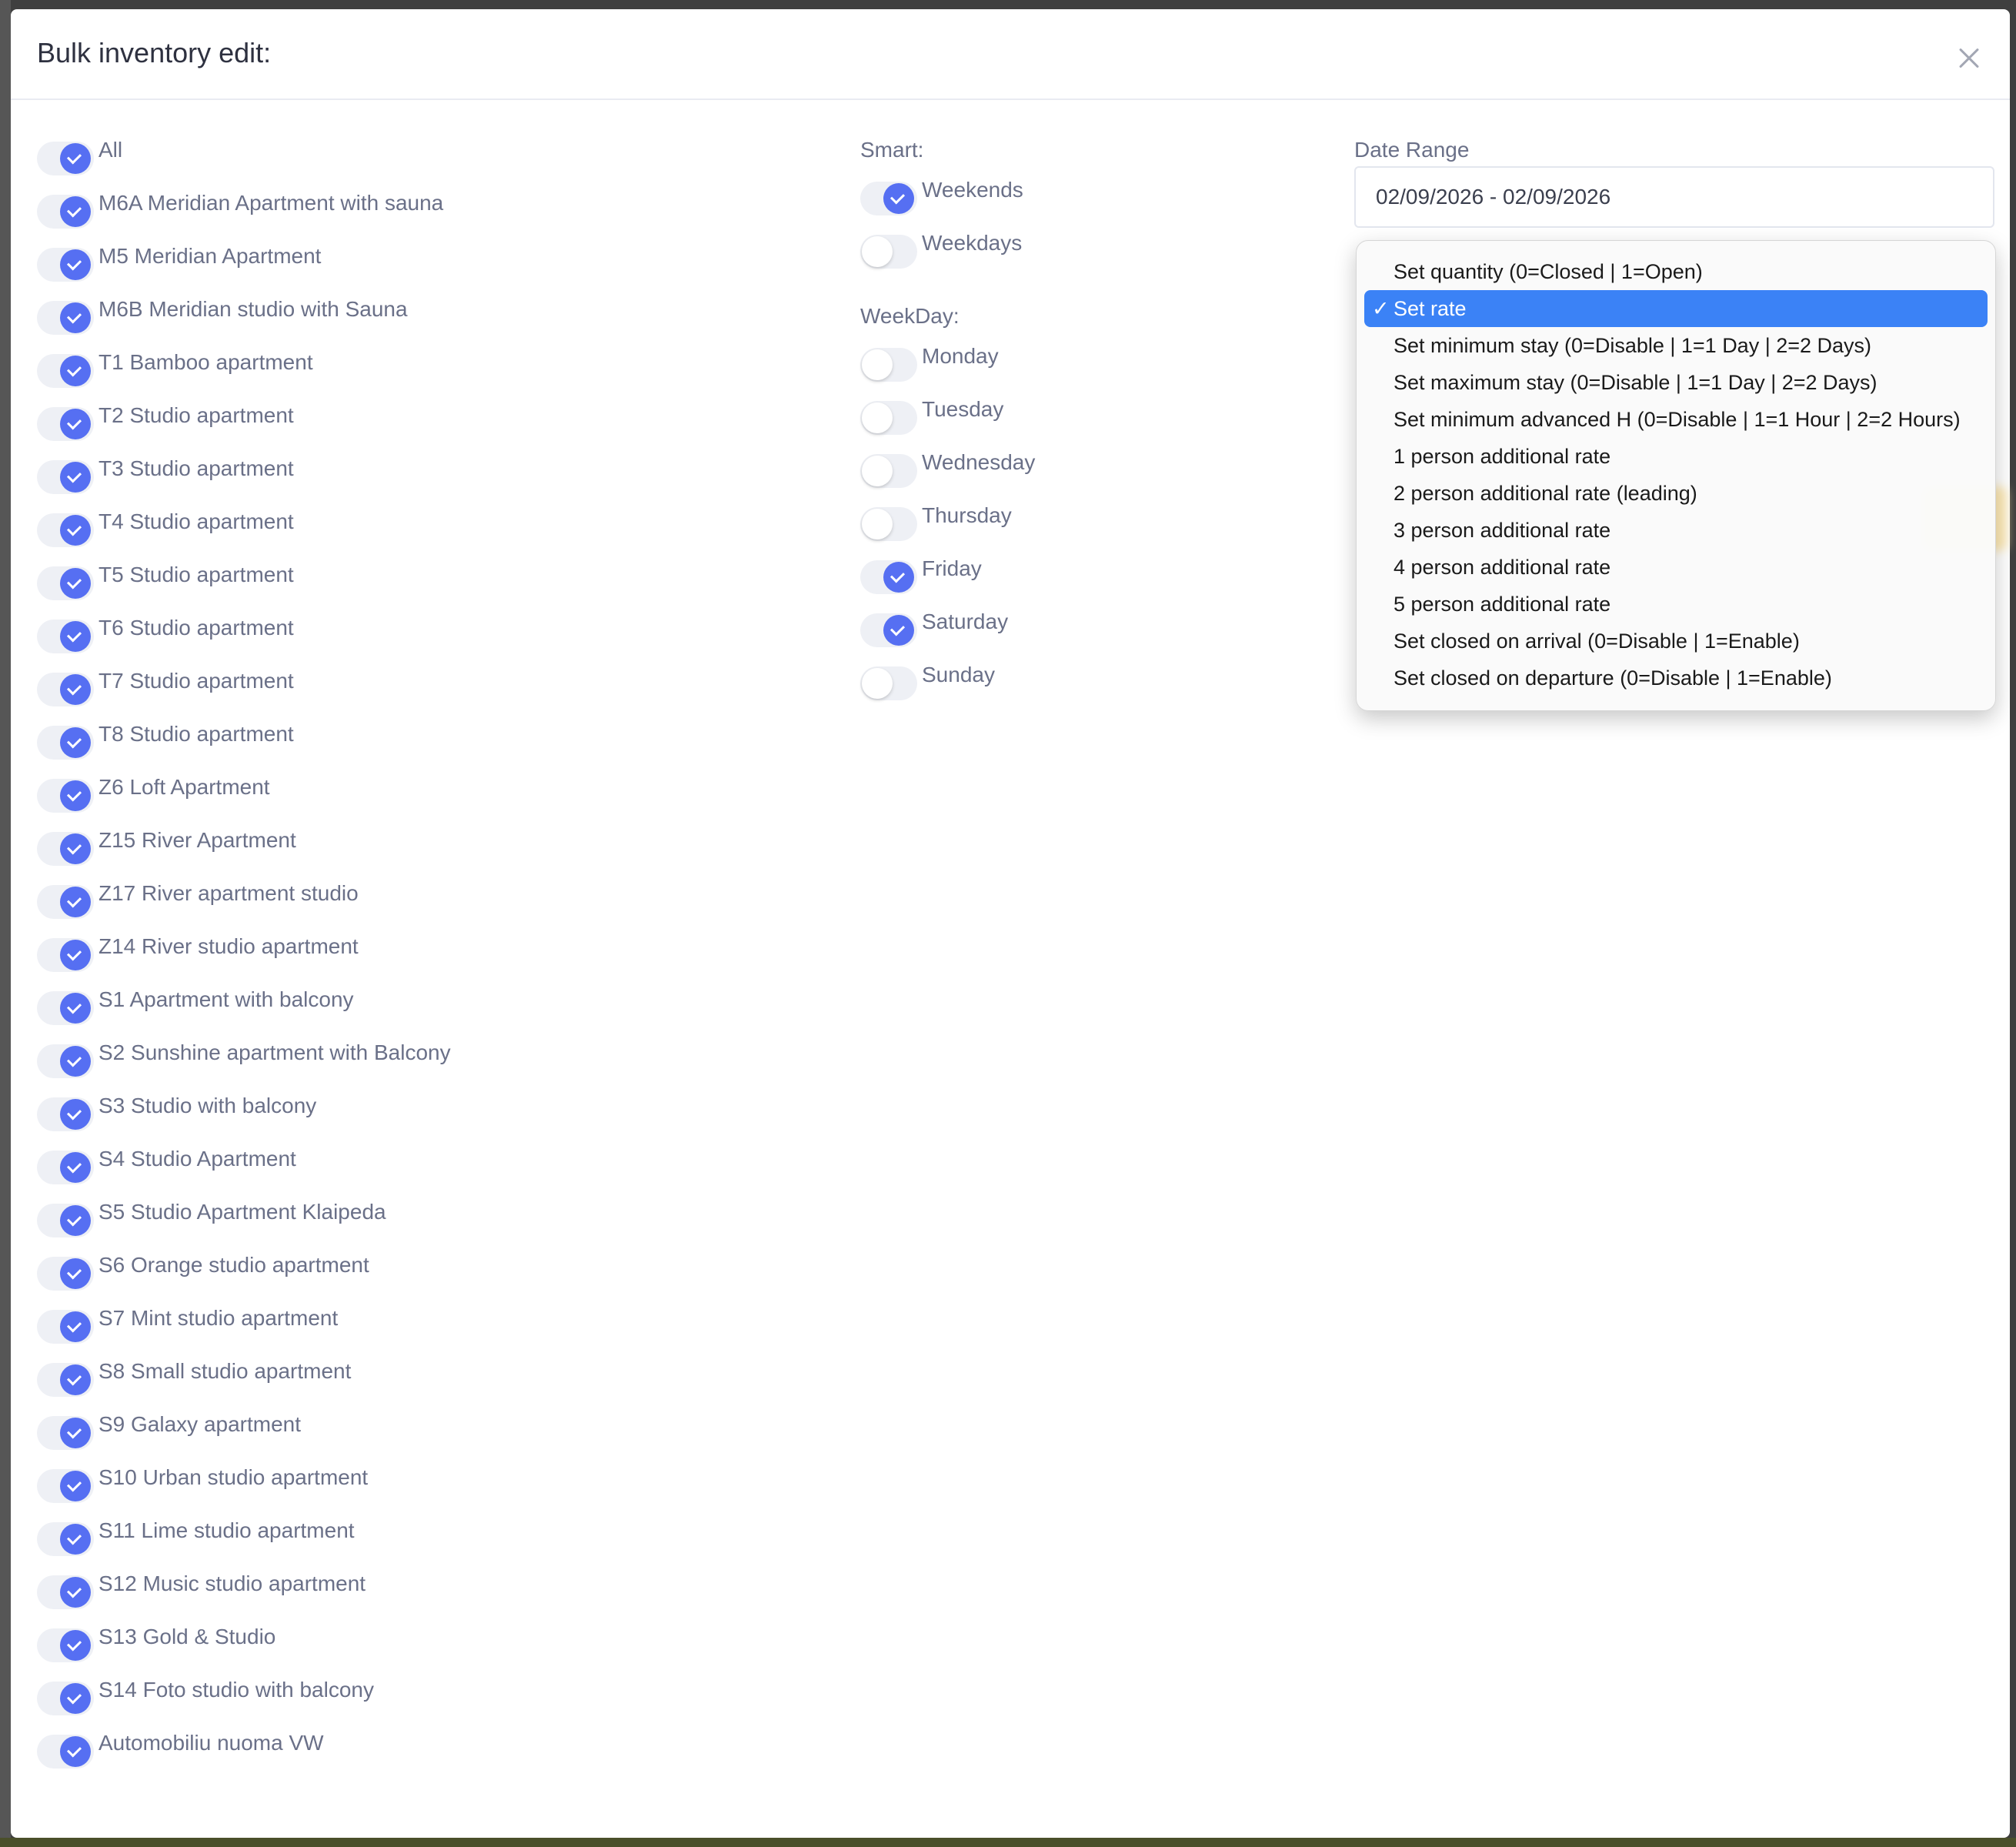 The width and height of the screenshot is (2016, 1847). What do you see at coordinates (179, 262) in the screenshot?
I see `toggle-row-m5-meridian-apartment: M5 Meridian Apartment` at bounding box center [179, 262].